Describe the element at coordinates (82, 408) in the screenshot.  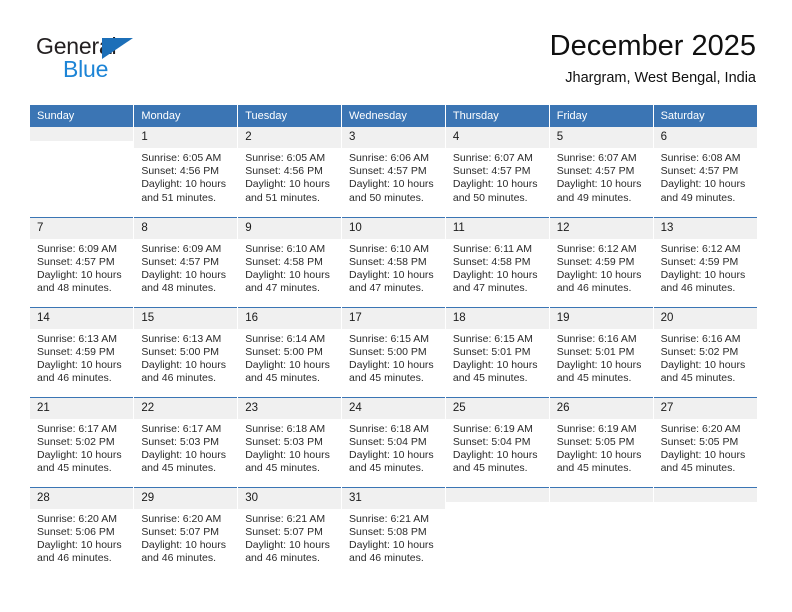
I see `day-number: 21` at that location.